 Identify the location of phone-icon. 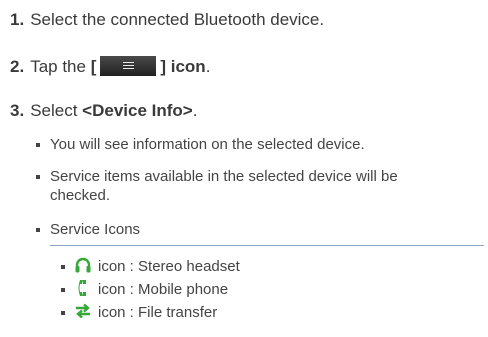
(83, 288).